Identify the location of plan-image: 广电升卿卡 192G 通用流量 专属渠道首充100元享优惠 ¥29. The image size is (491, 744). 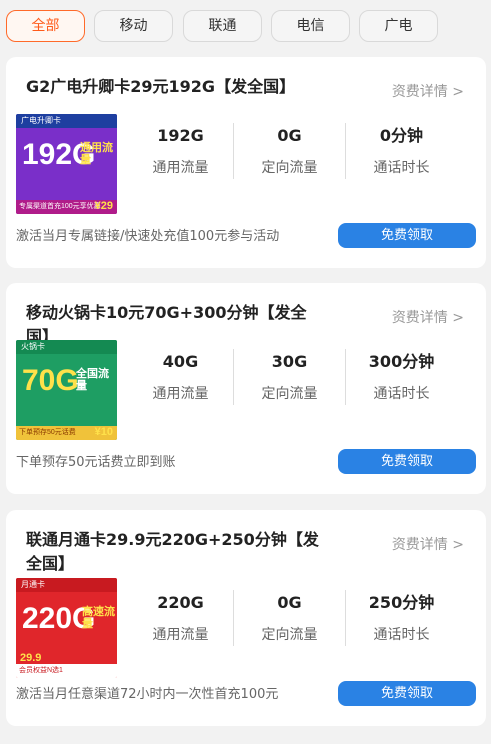
(66, 164).